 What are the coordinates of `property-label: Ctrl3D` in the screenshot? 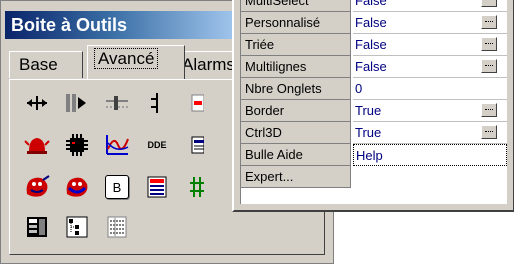 It's located at (296, 133).